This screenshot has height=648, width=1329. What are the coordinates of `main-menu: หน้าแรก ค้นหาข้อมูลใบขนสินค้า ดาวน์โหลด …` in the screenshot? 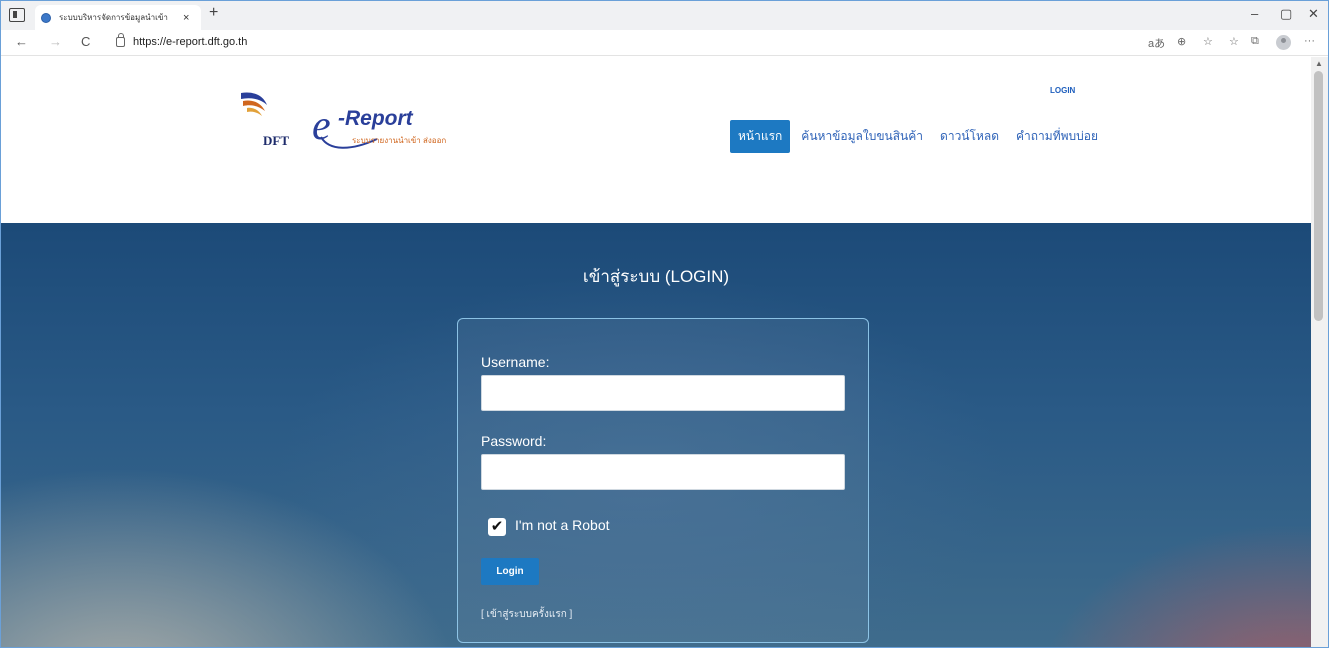 It's located at (922, 136).